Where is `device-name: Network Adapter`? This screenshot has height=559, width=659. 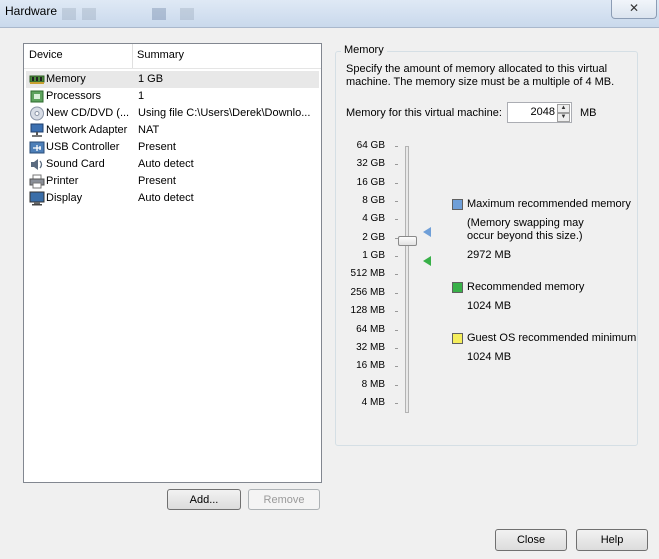 device-name: Network Adapter is located at coordinates (87, 130).